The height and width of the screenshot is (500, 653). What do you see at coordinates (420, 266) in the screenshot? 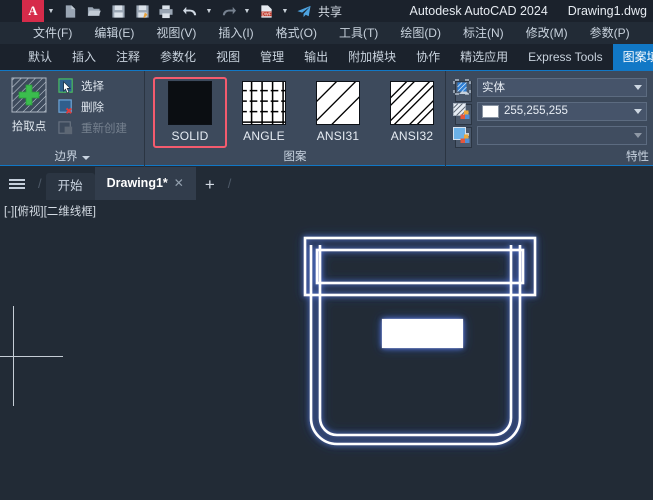
I see `lid-outer-rectangle` at bounding box center [420, 266].